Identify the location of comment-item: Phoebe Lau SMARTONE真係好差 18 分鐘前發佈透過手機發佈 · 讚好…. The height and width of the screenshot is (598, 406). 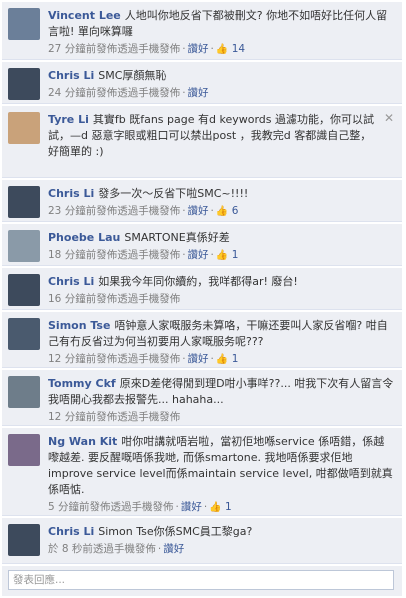
(202, 245).